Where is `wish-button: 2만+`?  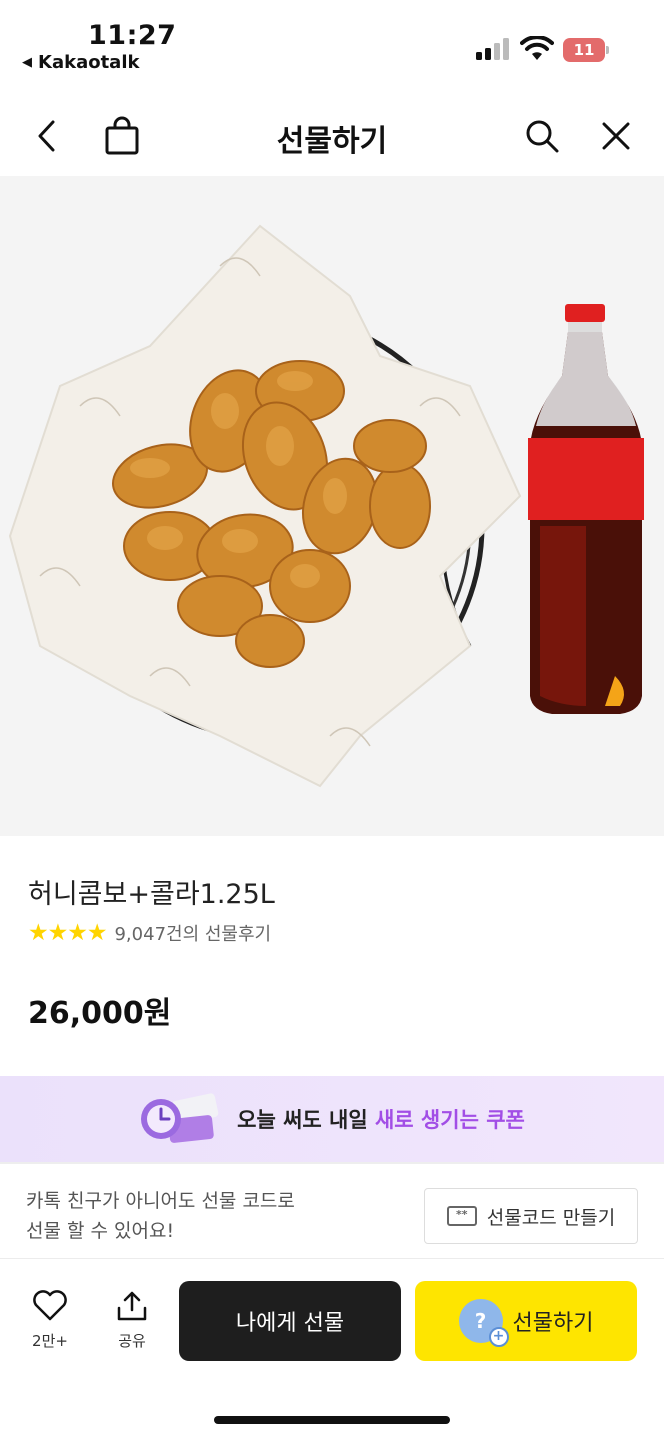
wish-button: 2만+ is located at coordinates (50, 1320).